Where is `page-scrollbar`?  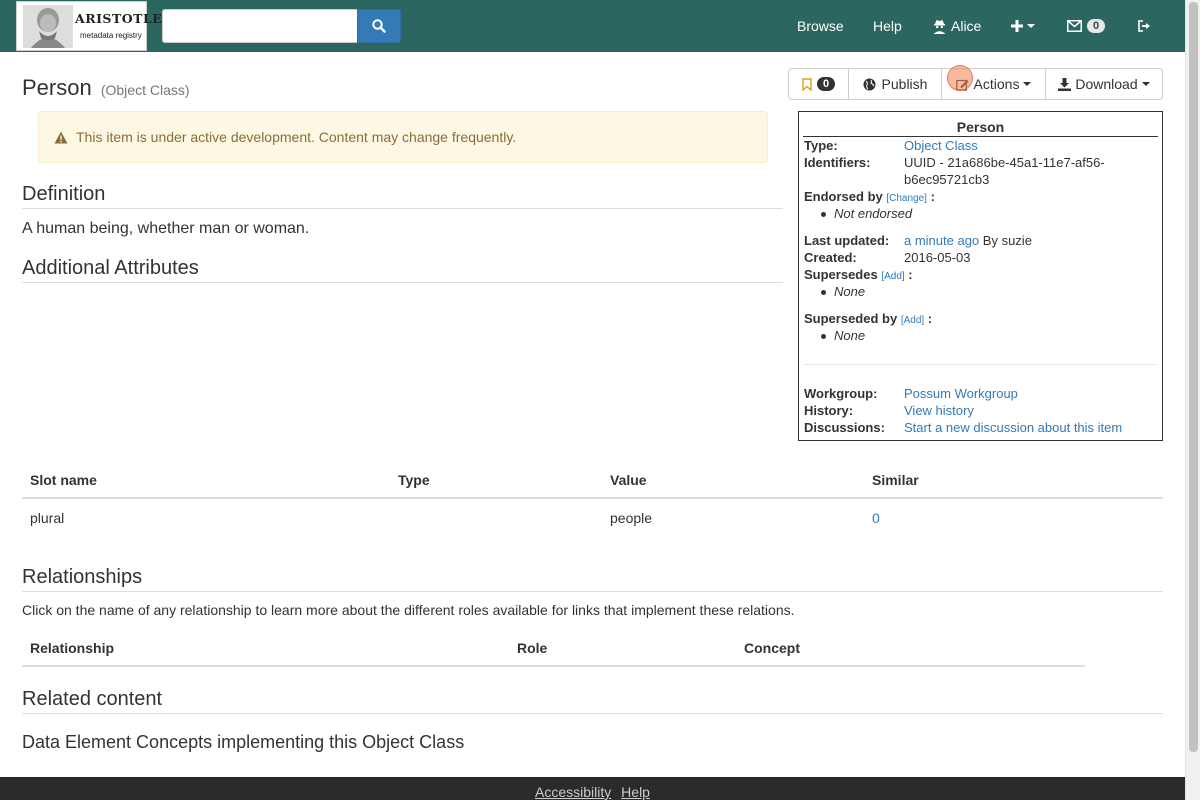 page-scrollbar is located at coordinates (1192, 400).